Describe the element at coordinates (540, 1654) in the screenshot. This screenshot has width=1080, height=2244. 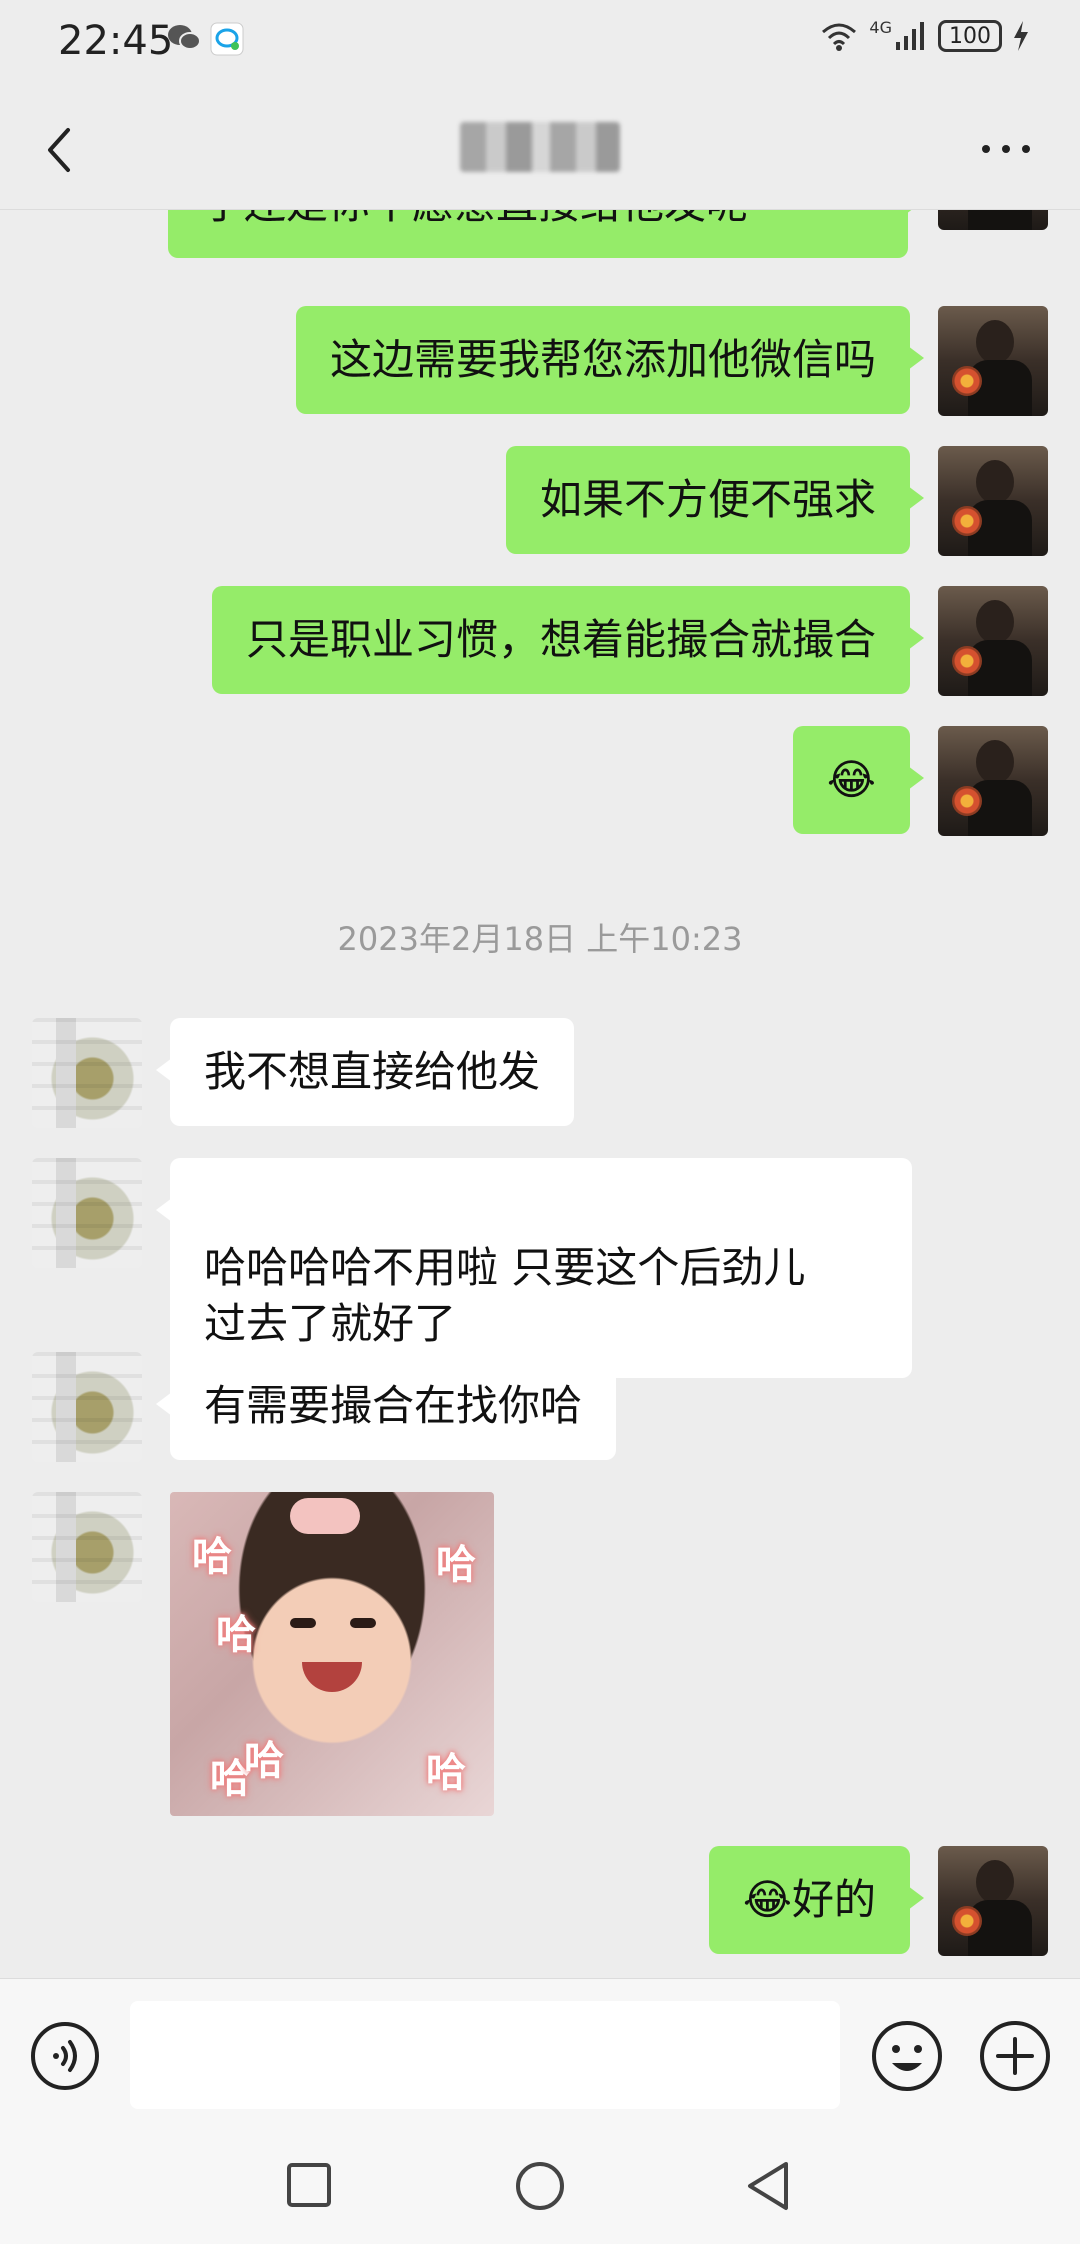
I see `message-row: 哈 哈 哈 哈 哈 哈` at that location.